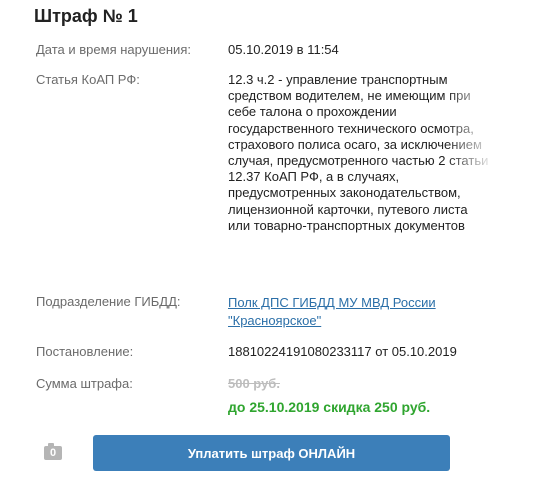 The image size is (542, 499). I want to click on resolution-label: Постановление:, so click(85, 351).